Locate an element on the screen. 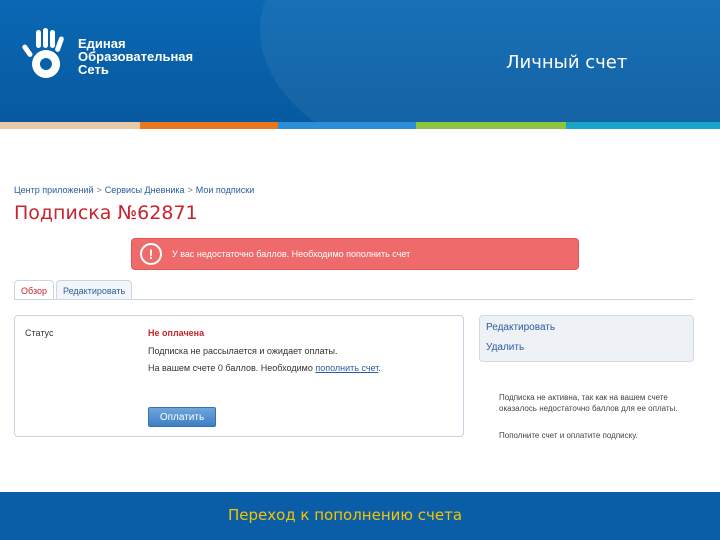  exclamation-icon: ! is located at coordinates (151, 254).